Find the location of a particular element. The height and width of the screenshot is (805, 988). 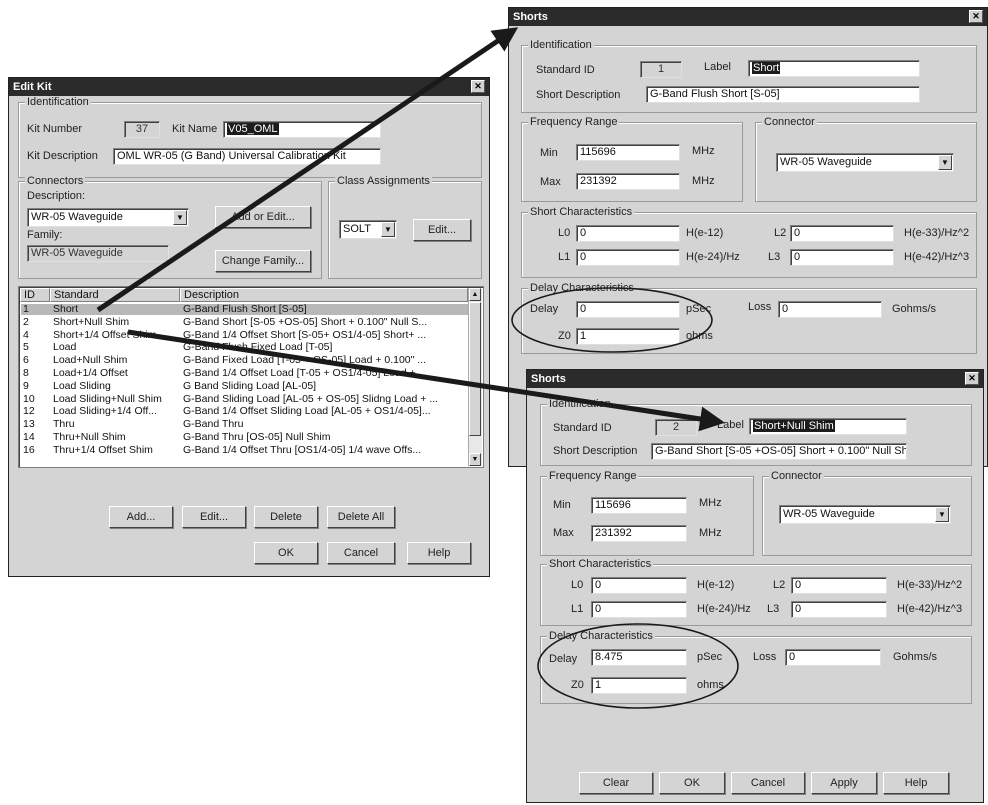

cell-id: 10 is located at coordinates (29, 399).